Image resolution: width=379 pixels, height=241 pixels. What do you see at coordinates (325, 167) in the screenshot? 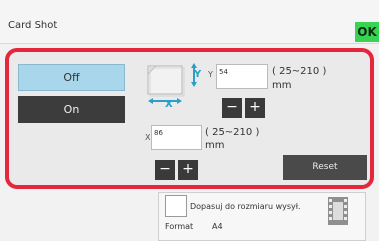
I see `reset-button: Reset` at bounding box center [325, 167].